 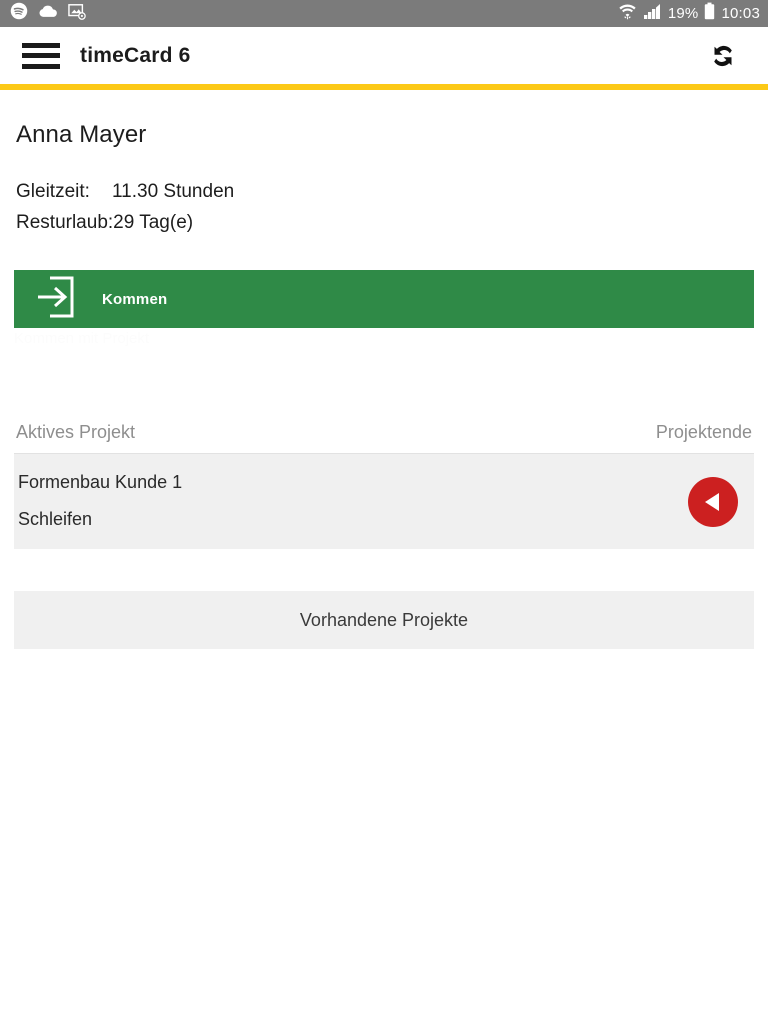 What do you see at coordinates (384, 55) in the screenshot?
I see `app-bar: timeCard 6` at bounding box center [384, 55].